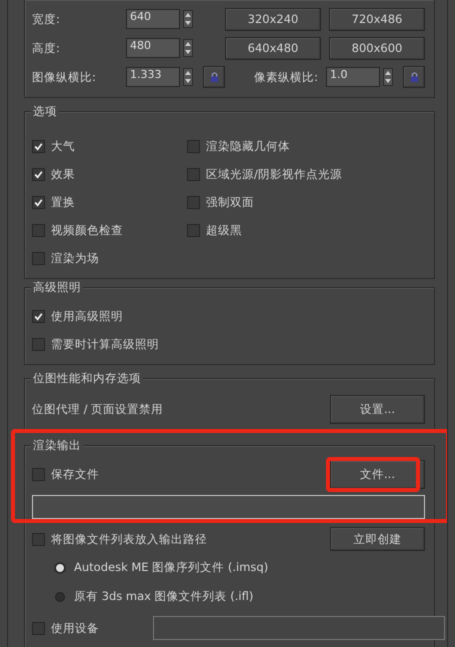 This screenshot has width=455, height=647. I want to click on radio-label: Autodesk ME 图像序列文件 (.imsq), so click(171, 567).